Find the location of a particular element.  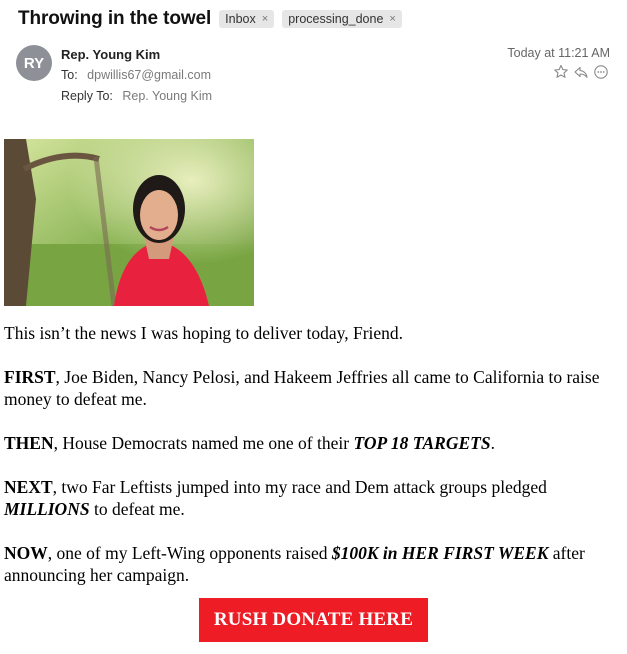

body-text: , House Democrats named me one of their is located at coordinates (203, 443).